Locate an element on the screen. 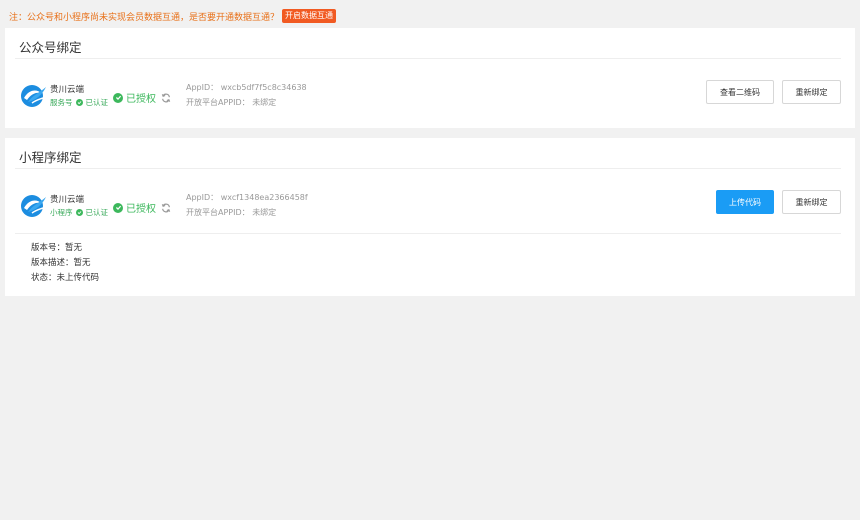 The image size is (860, 520). status-value: 未上传代码 is located at coordinates (78, 278).